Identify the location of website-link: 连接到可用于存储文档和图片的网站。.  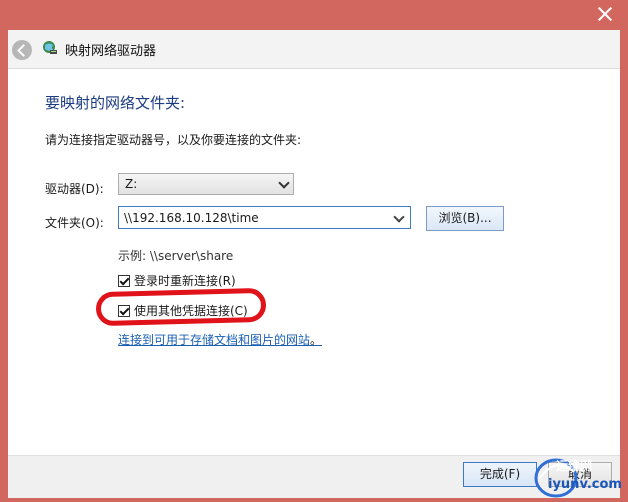
(220, 339).